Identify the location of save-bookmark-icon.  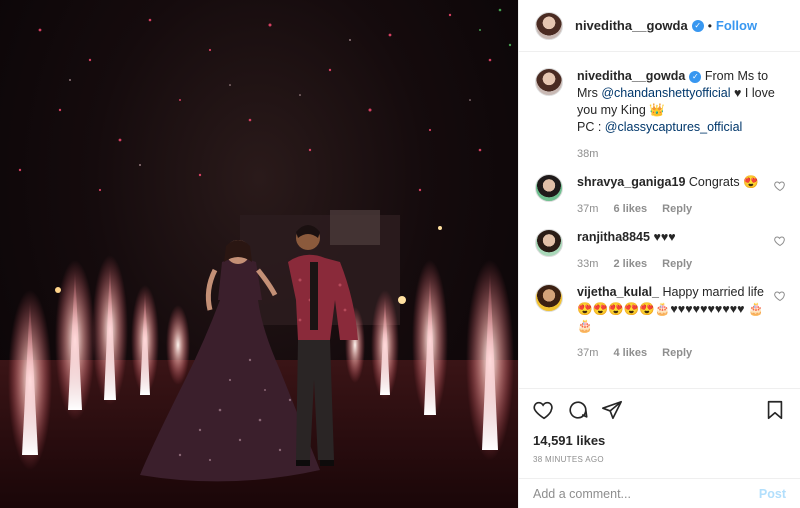
(775, 410).